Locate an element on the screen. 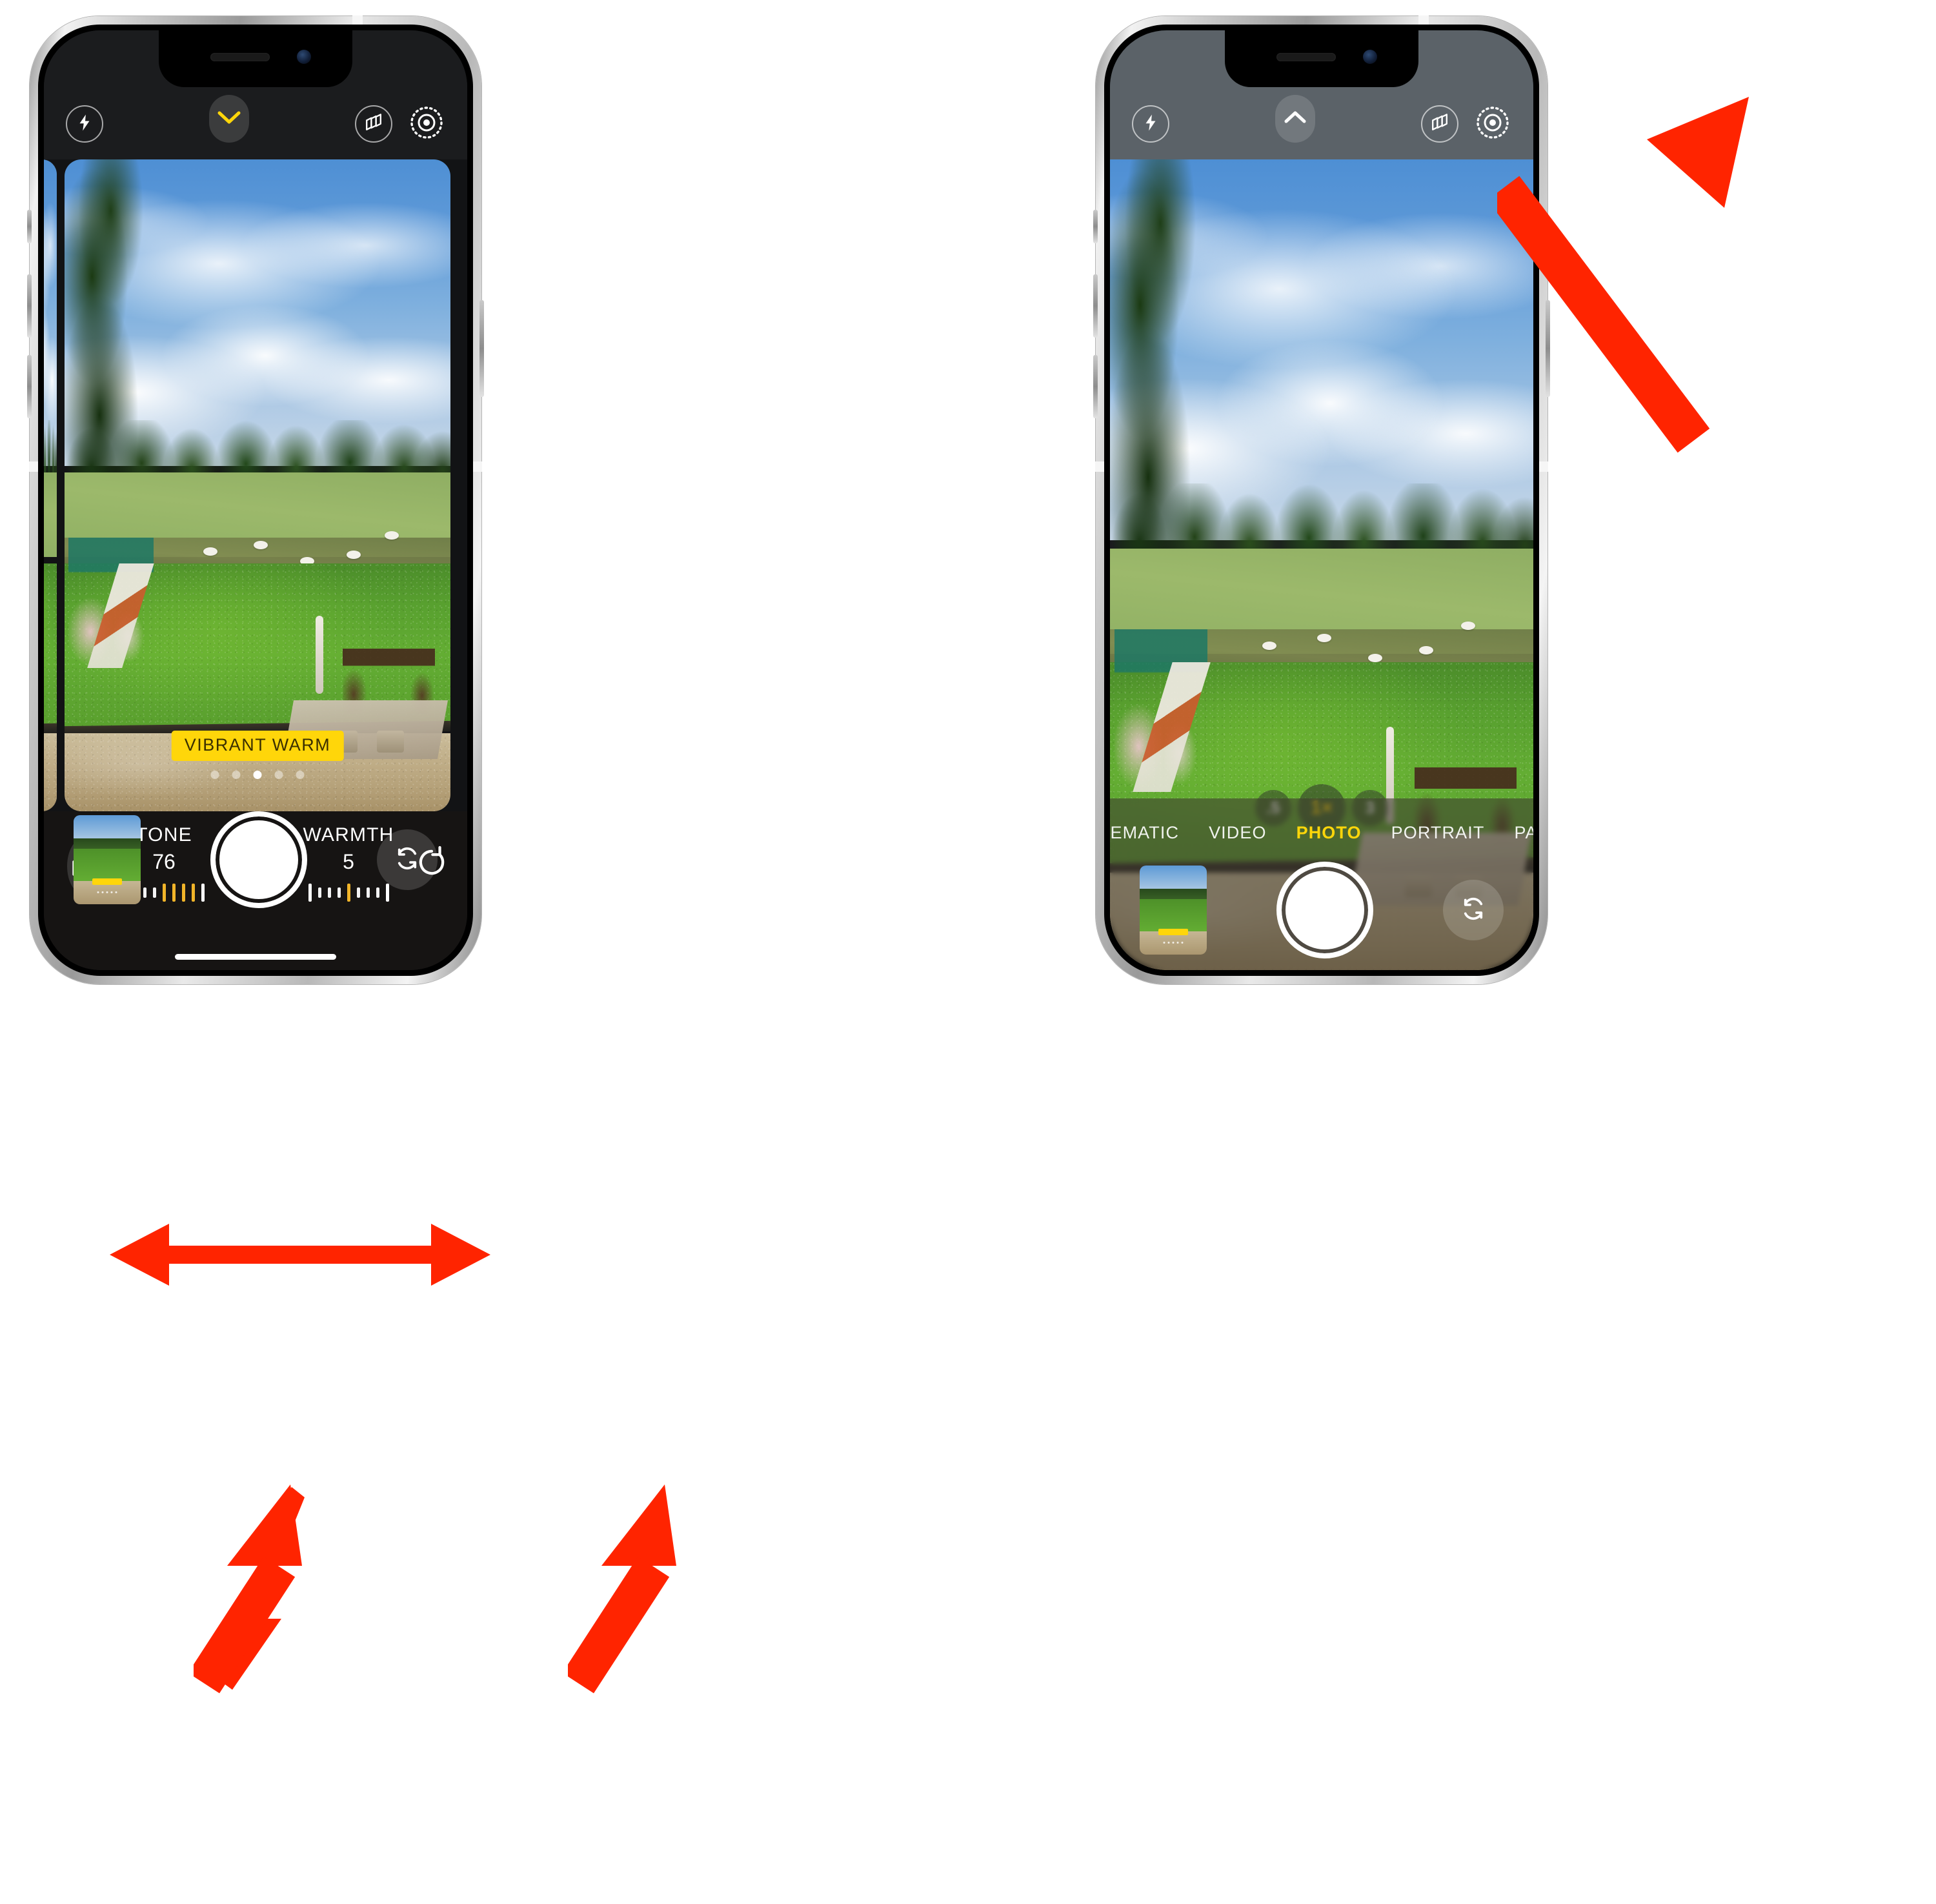  left-phone-bezel: VIBRANT WARM TONE 76 WARMTH 5 is located at coordinates (255, 500).